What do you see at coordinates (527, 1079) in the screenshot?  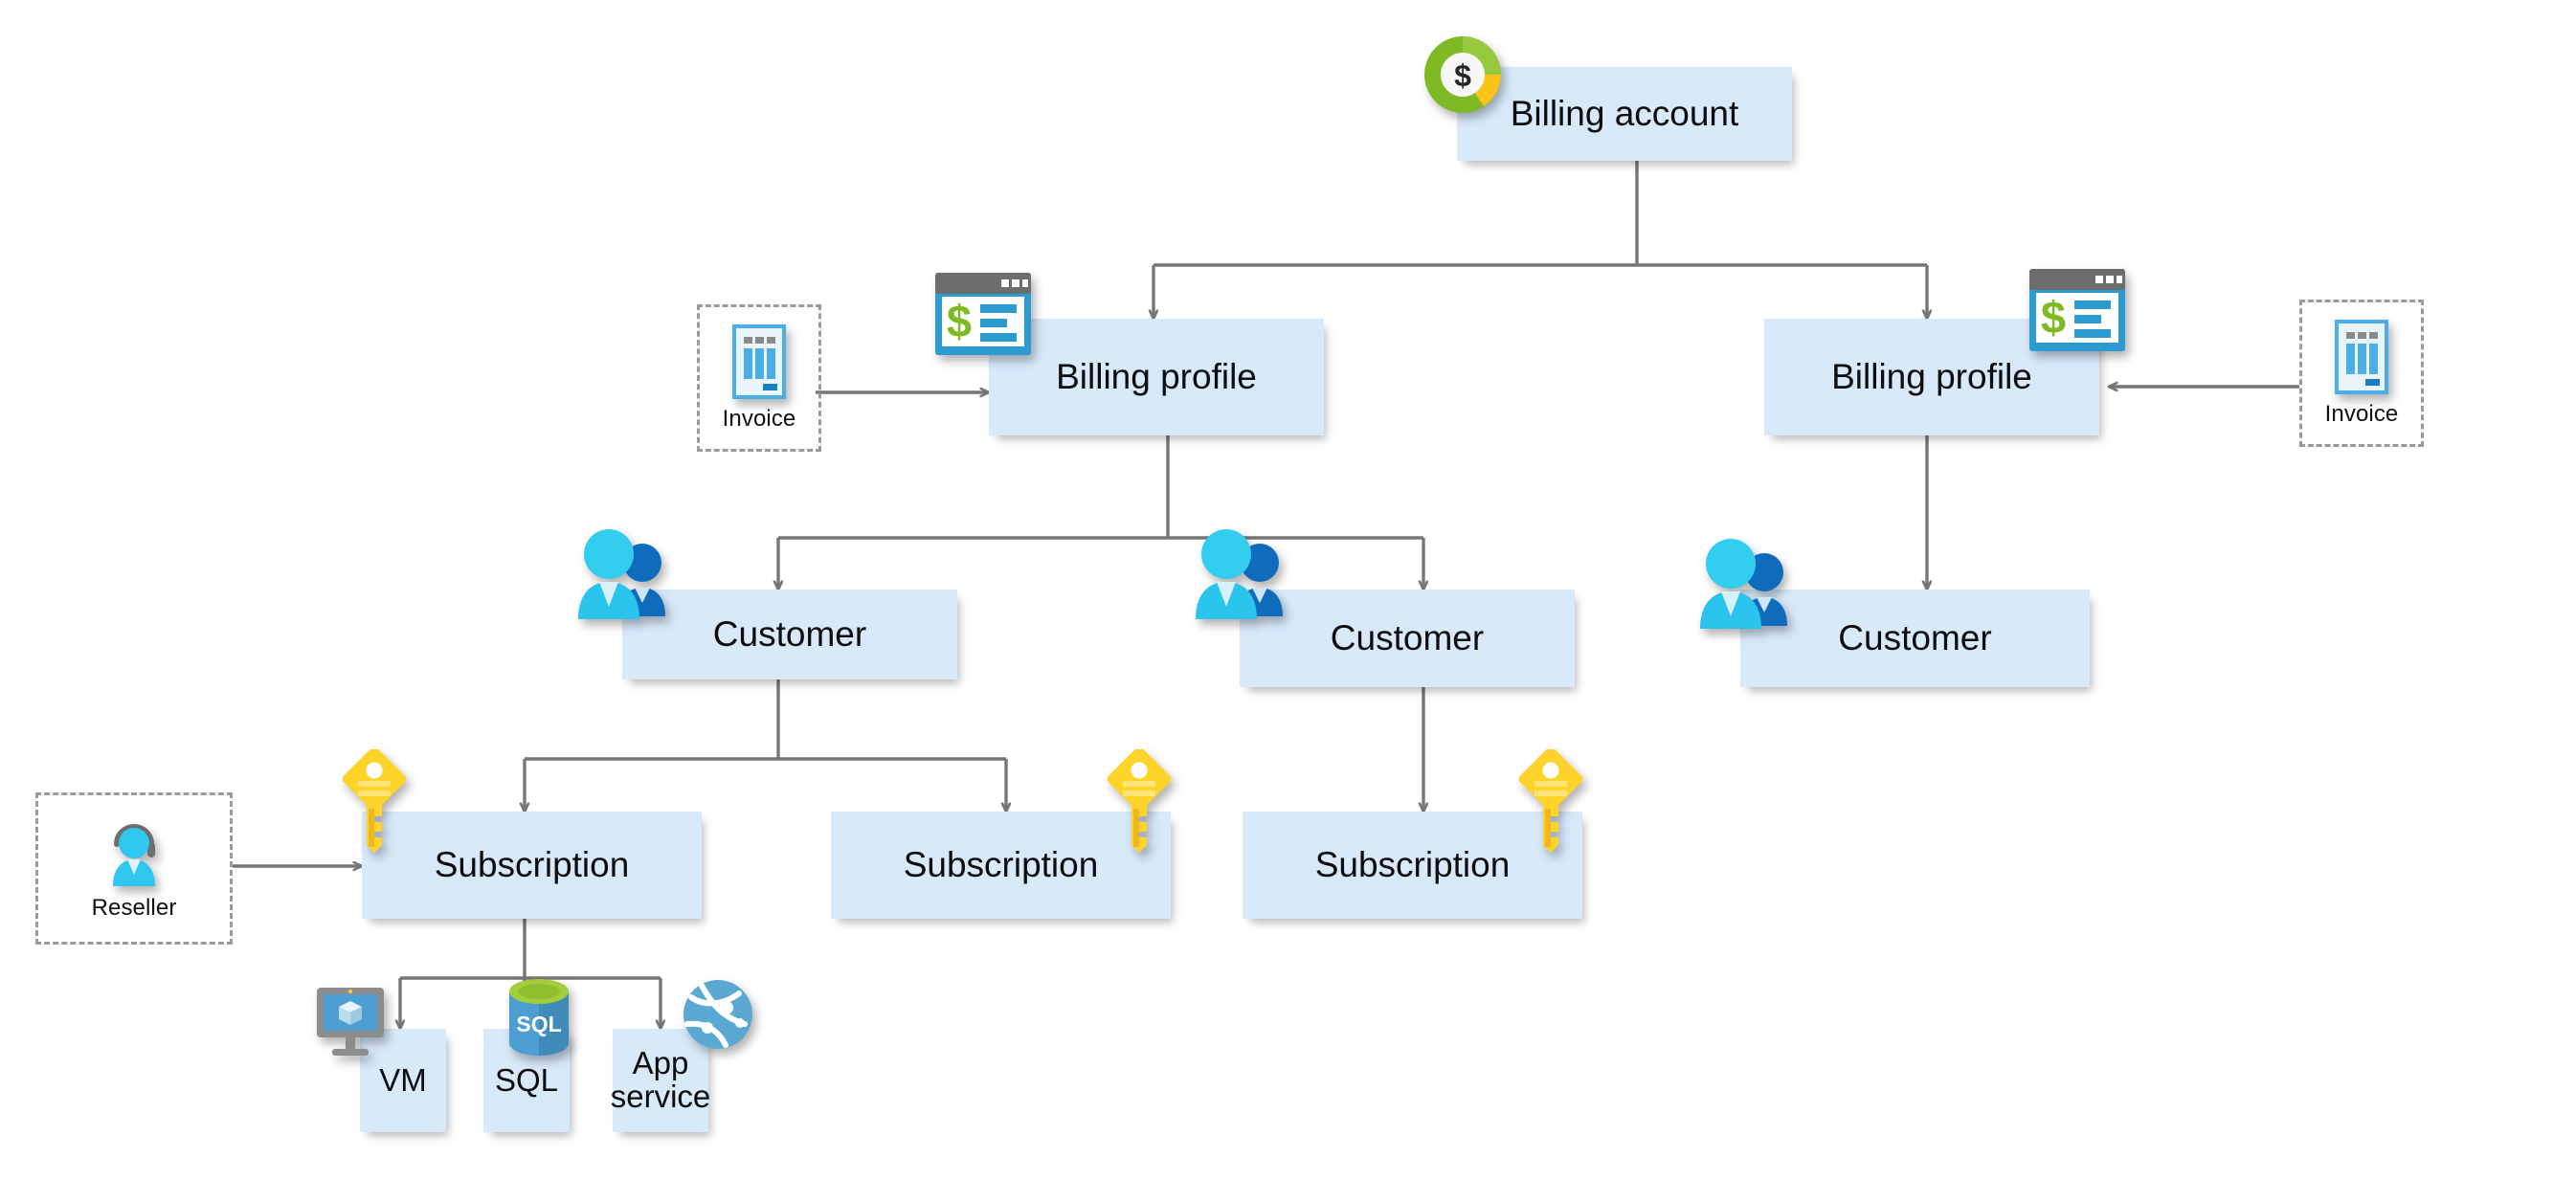 I see `node-resource-sql-label: SQL` at bounding box center [527, 1079].